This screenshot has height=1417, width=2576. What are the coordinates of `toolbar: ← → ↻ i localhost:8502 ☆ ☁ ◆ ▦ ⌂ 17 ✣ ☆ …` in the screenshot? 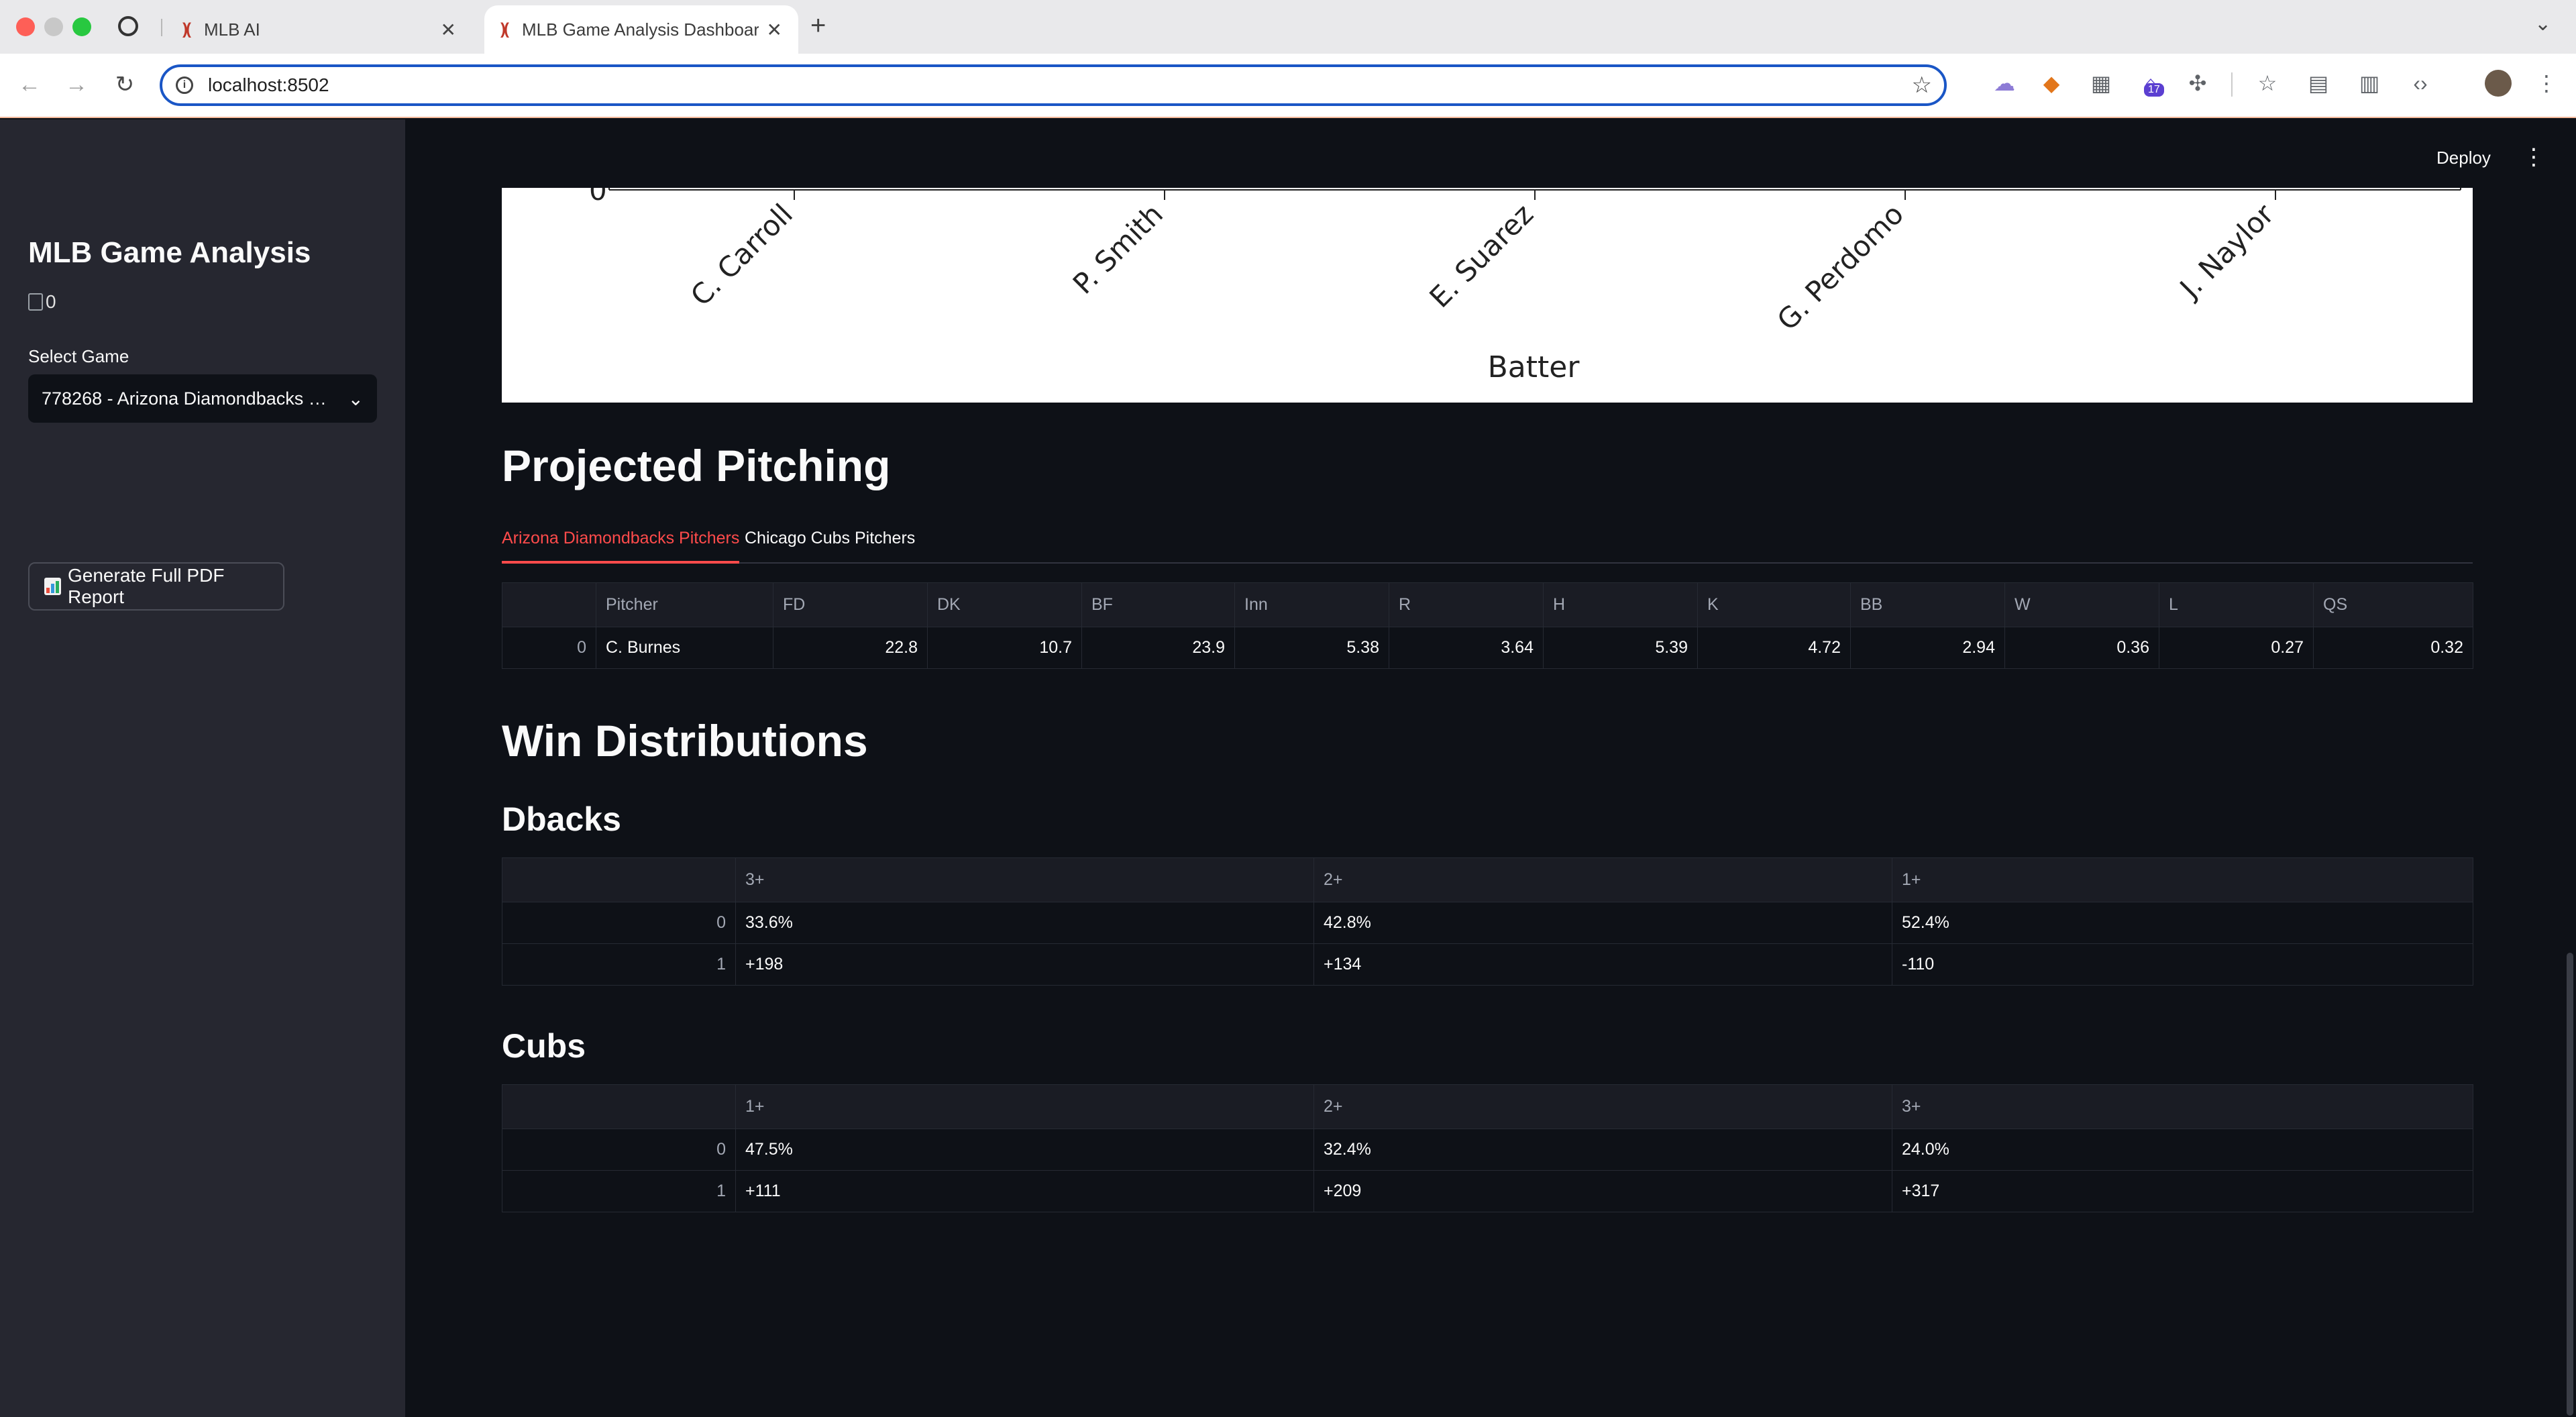 It's located at (1288, 86).